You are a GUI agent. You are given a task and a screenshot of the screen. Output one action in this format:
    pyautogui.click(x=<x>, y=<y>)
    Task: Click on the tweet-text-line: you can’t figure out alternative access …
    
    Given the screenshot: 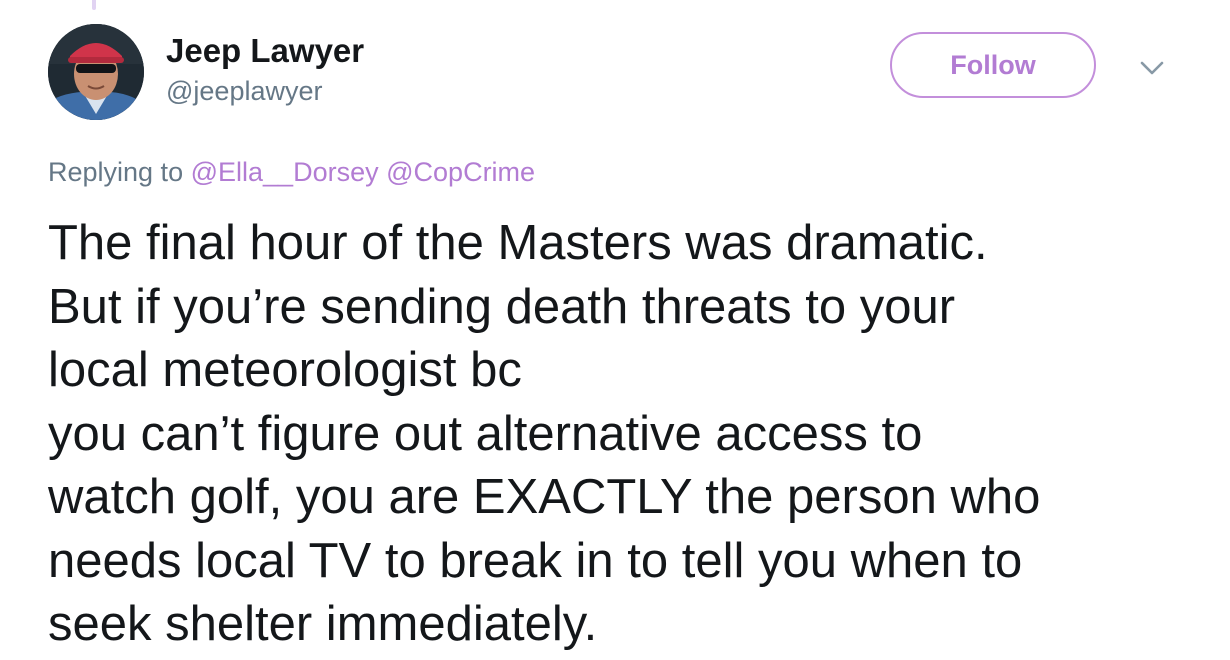 What is the action you would take?
    pyautogui.click(x=485, y=433)
    